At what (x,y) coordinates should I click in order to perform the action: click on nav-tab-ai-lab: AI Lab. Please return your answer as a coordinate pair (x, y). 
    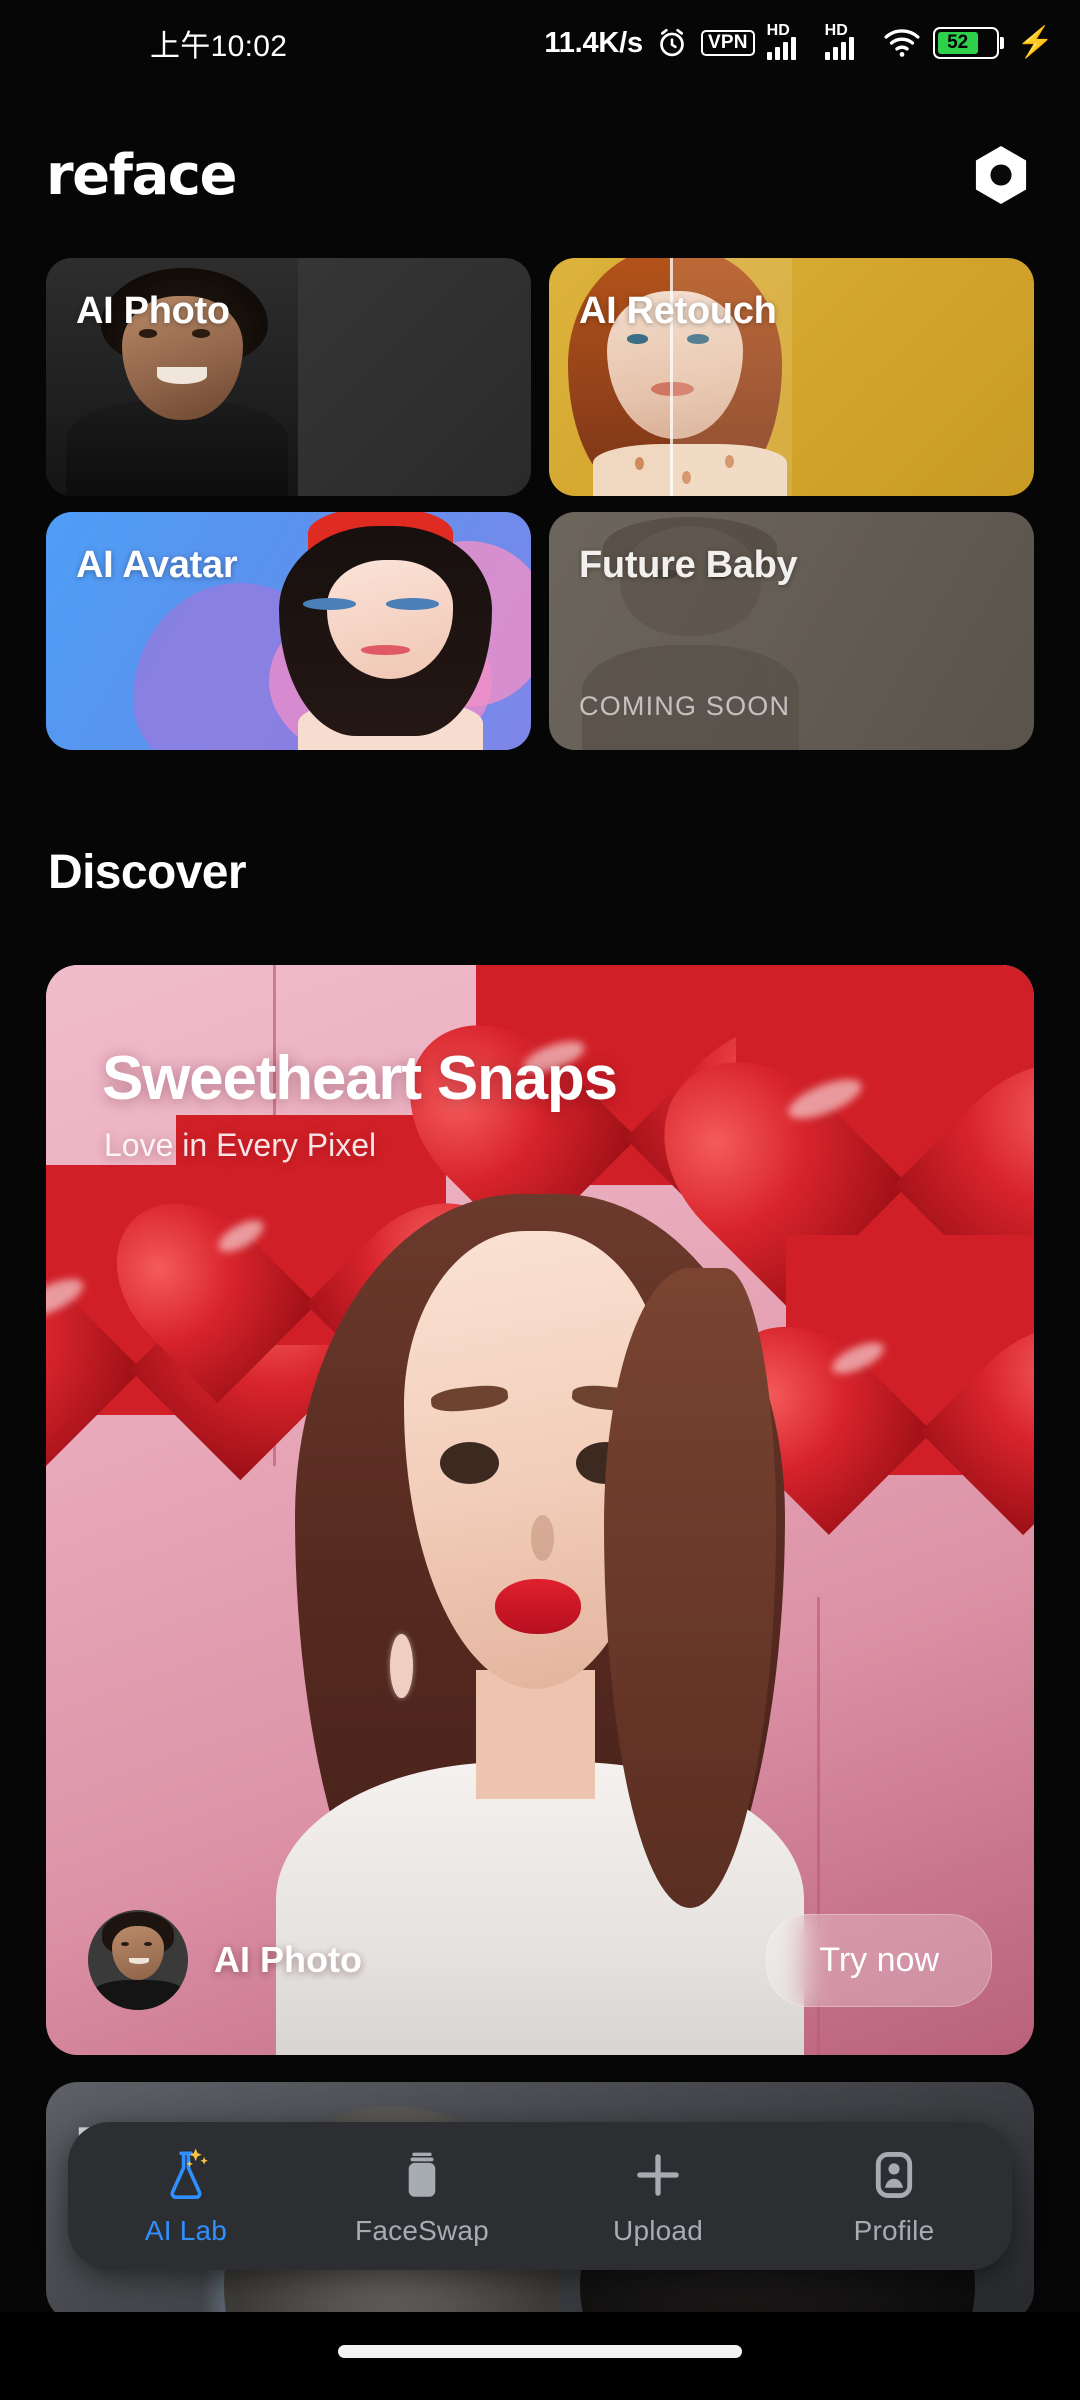
    Looking at the image, I should click on (186, 2196).